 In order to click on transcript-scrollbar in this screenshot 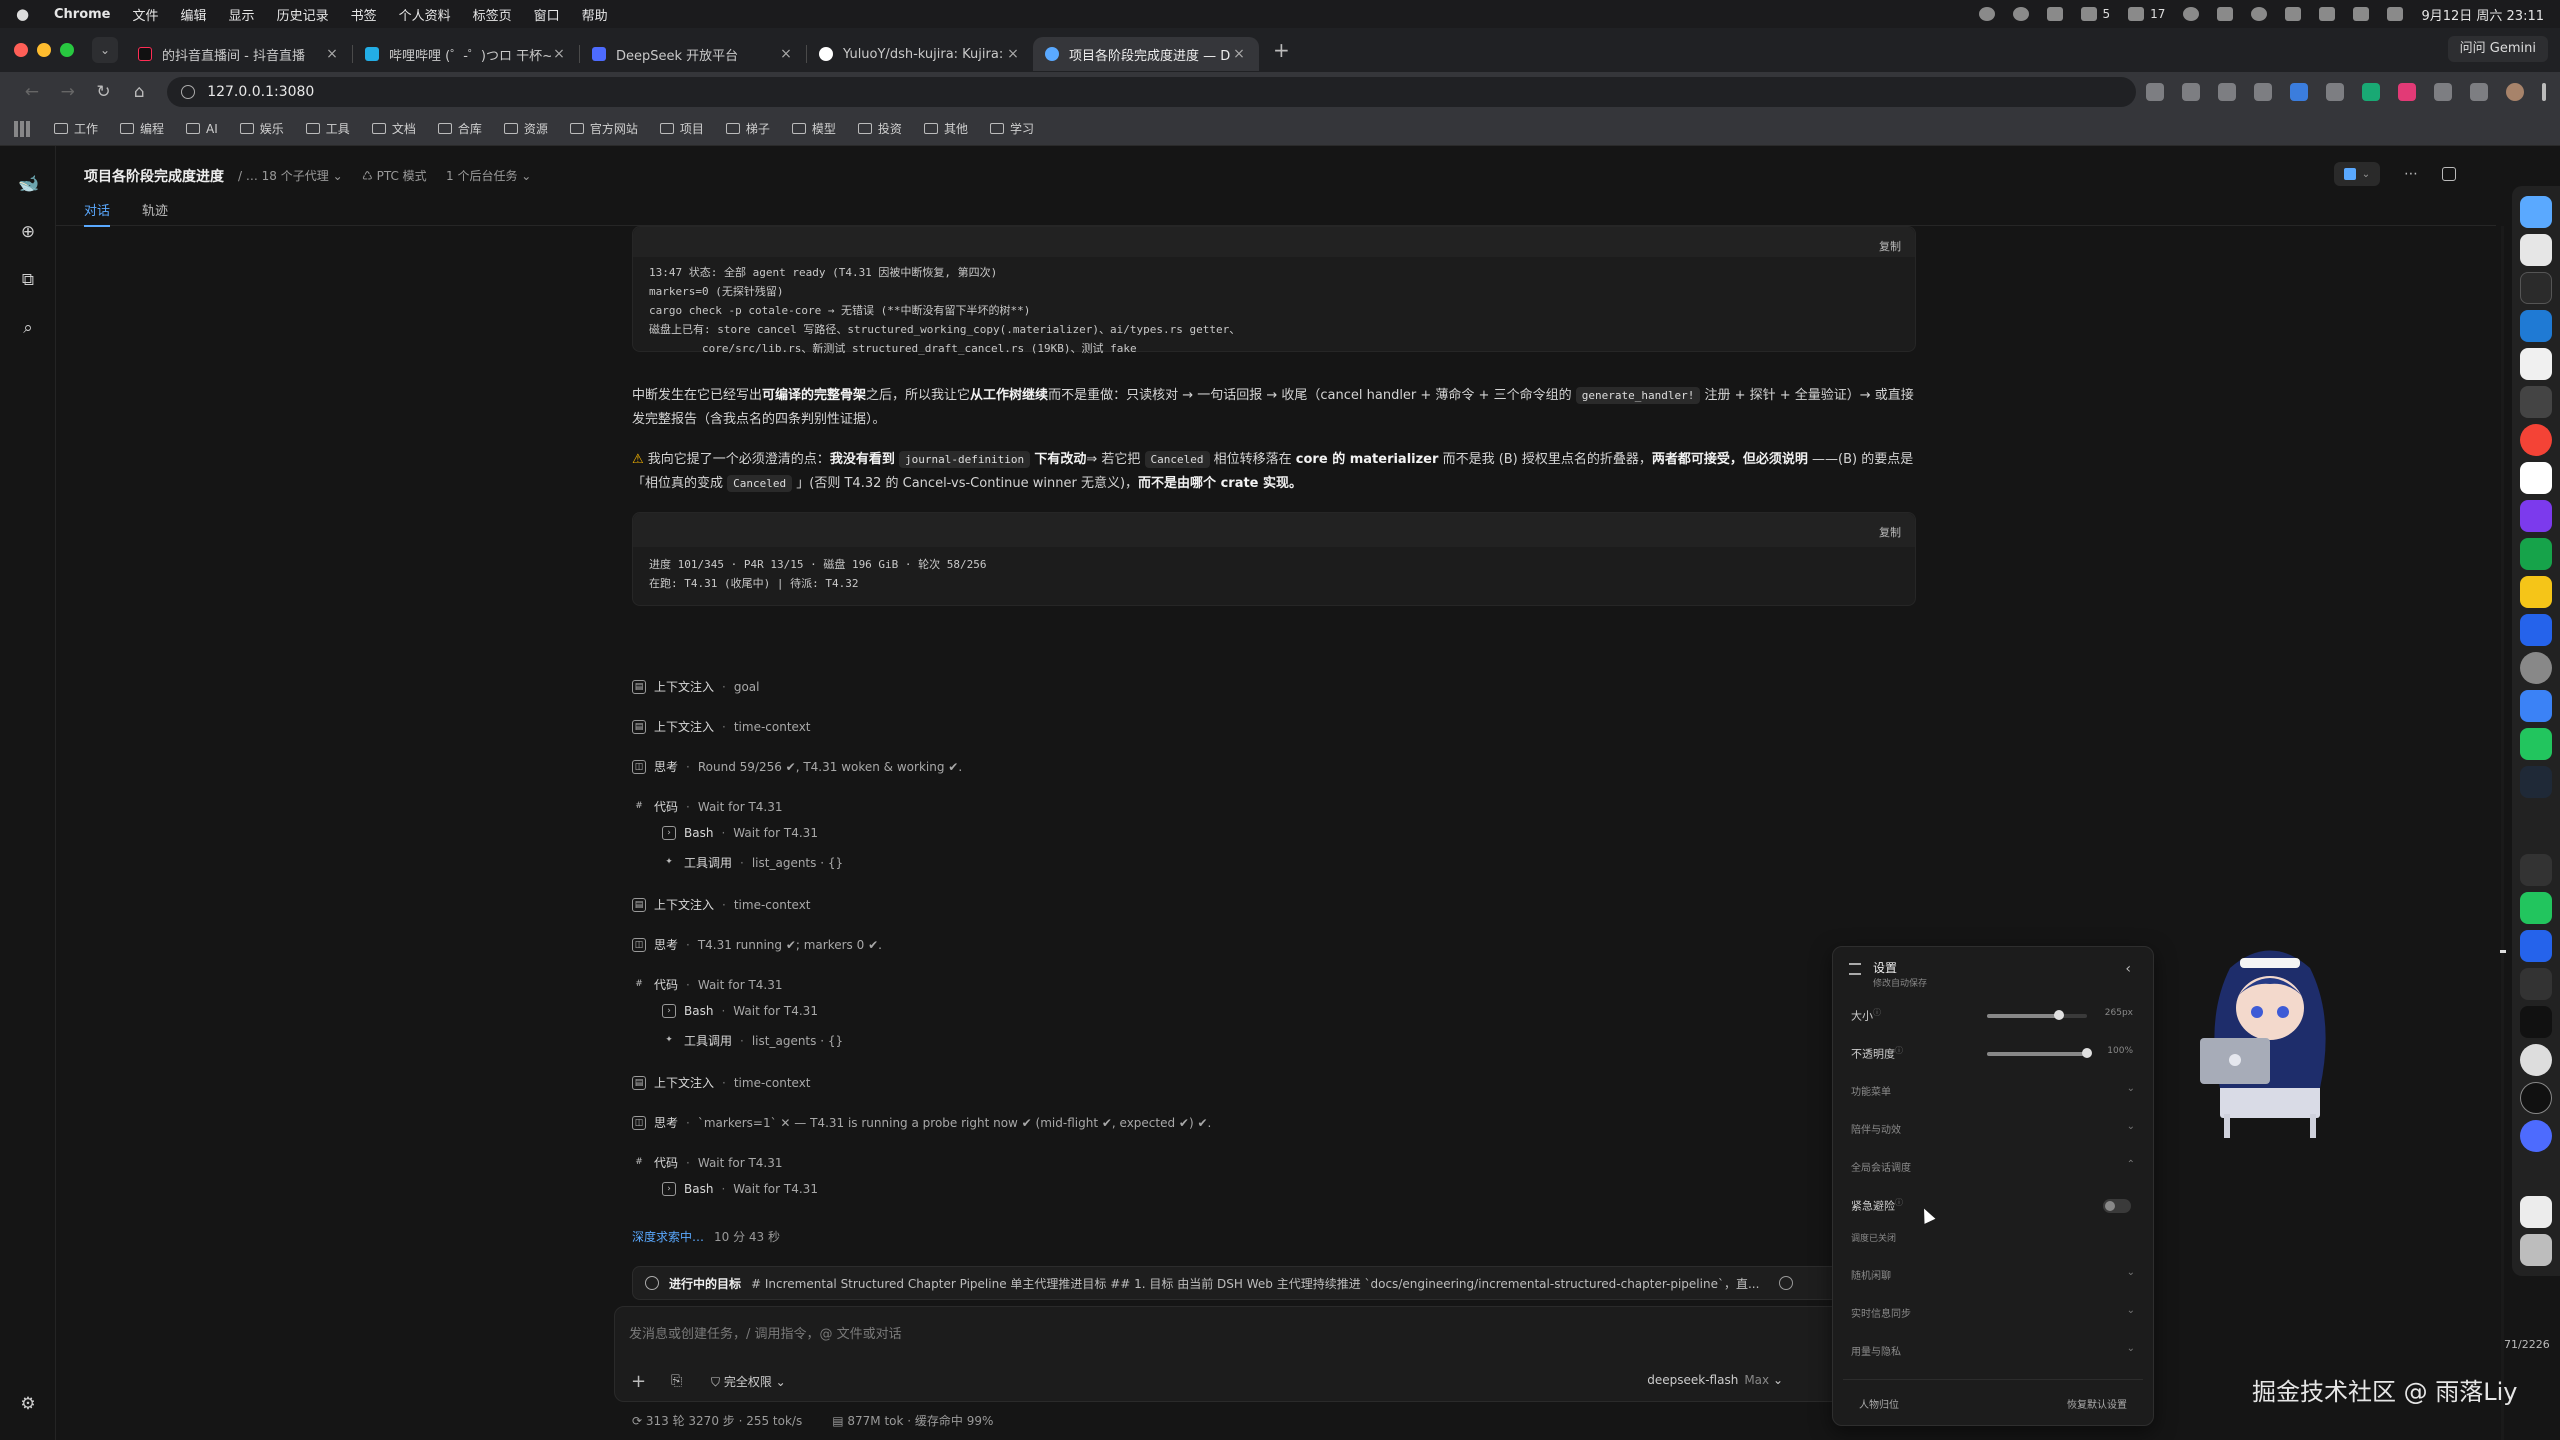, I will do `click(2503, 833)`.